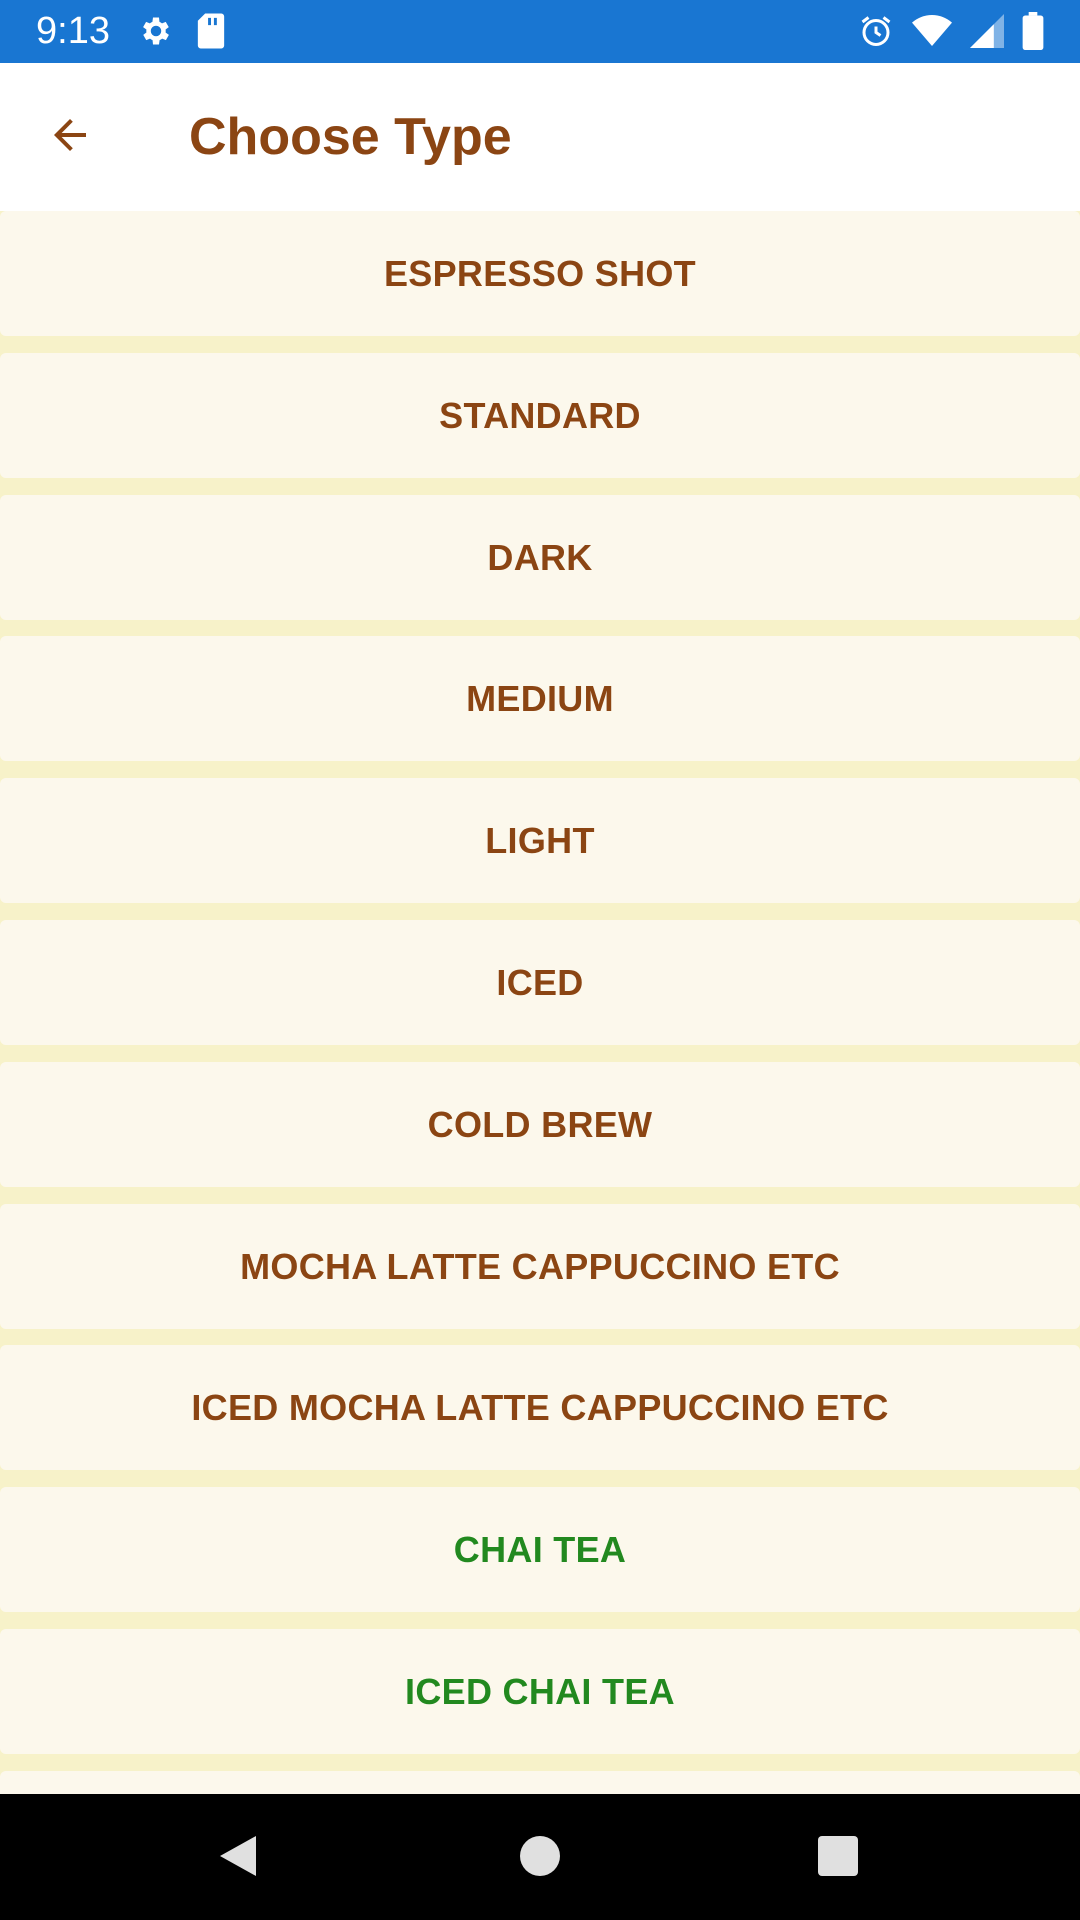 The image size is (1080, 1920). I want to click on sd-card-icon, so click(211, 33).